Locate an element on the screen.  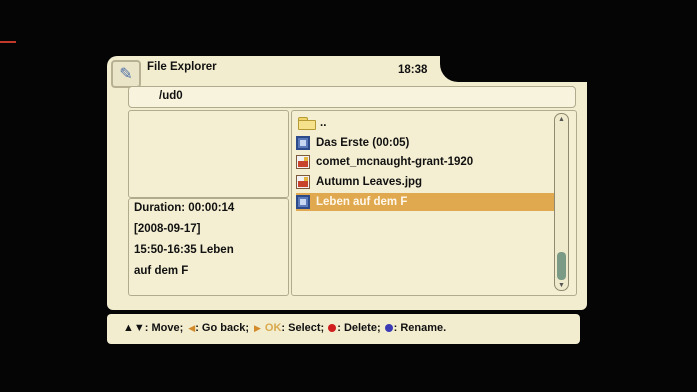
red-key-icon is located at coordinates (332, 328).